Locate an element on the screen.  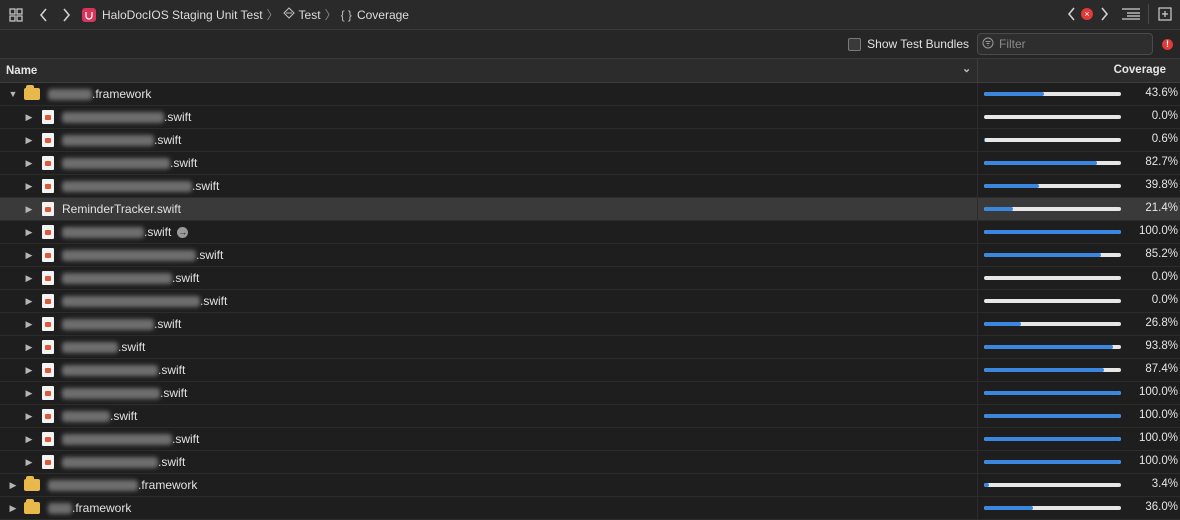
editor-options-icon is located at coordinates (1131, 15).